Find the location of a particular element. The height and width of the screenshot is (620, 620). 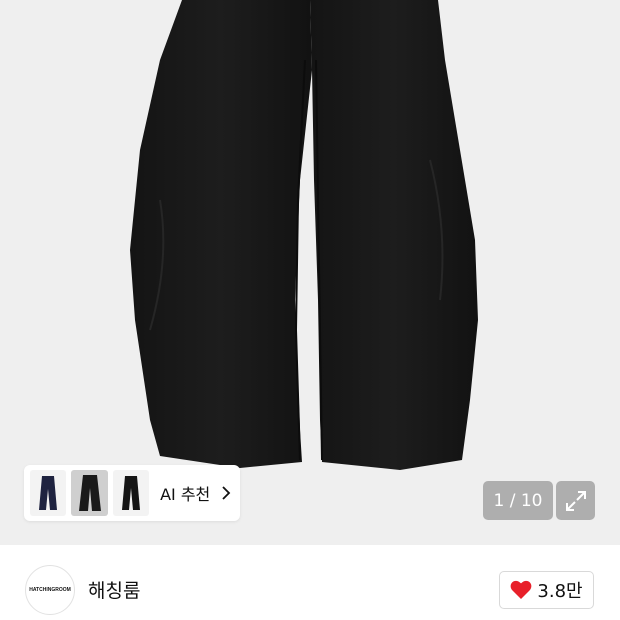

brand-logo-text: HATCHINGROOM is located at coordinates (50, 590).